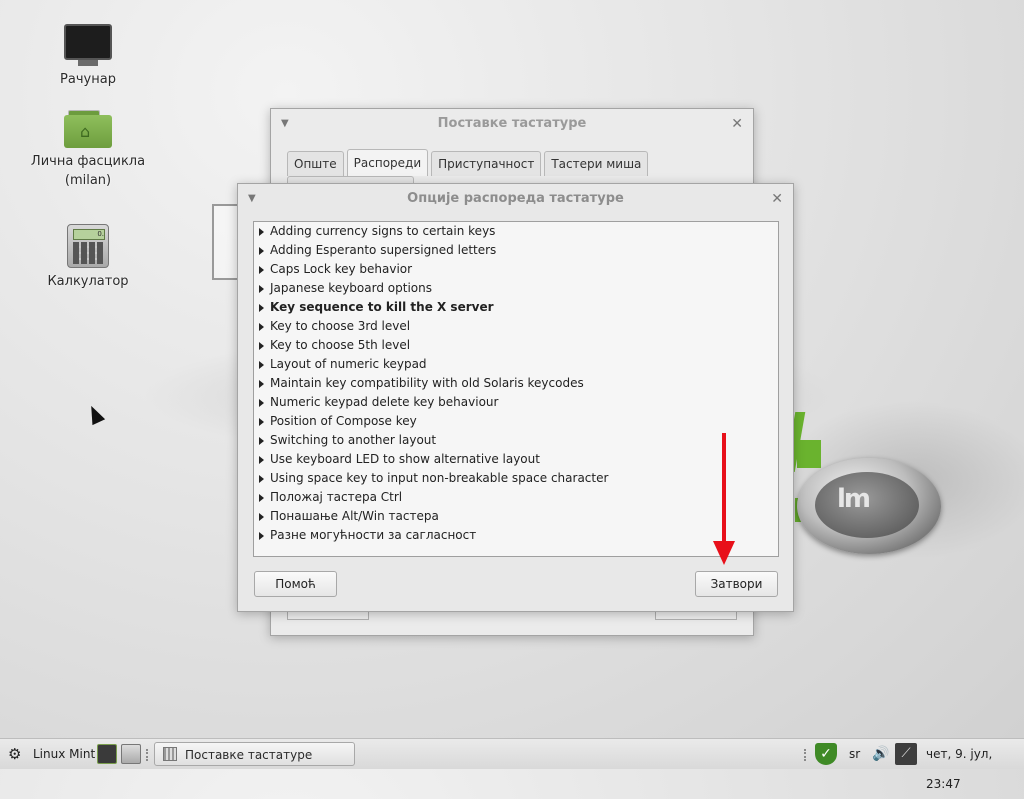  What do you see at coordinates (596, 163) in the screenshot?
I see `tab-mouse-keys: Тастери миша` at bounding box center [596, 163].